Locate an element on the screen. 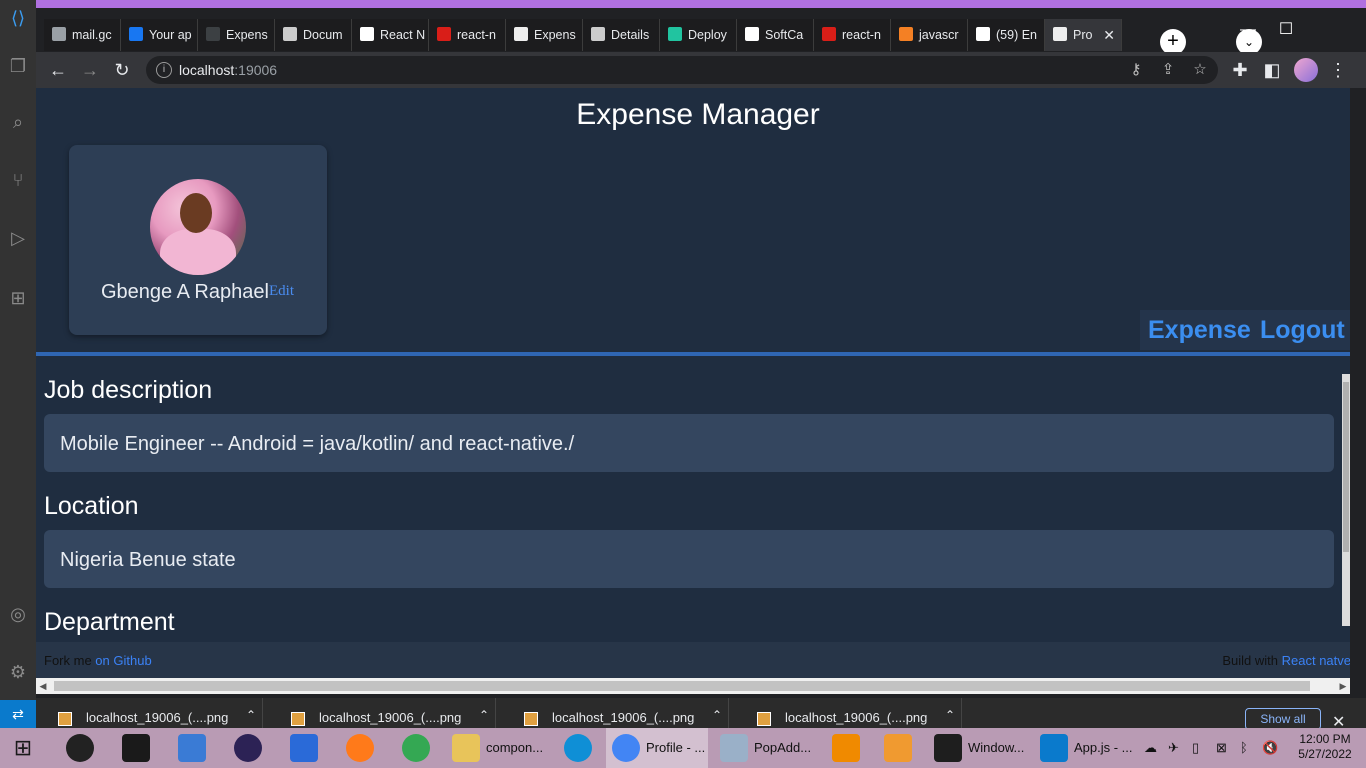 The width and height of the screenshot is (1366, 768). logout-link: Logout is located at coordinates (1301, 330).